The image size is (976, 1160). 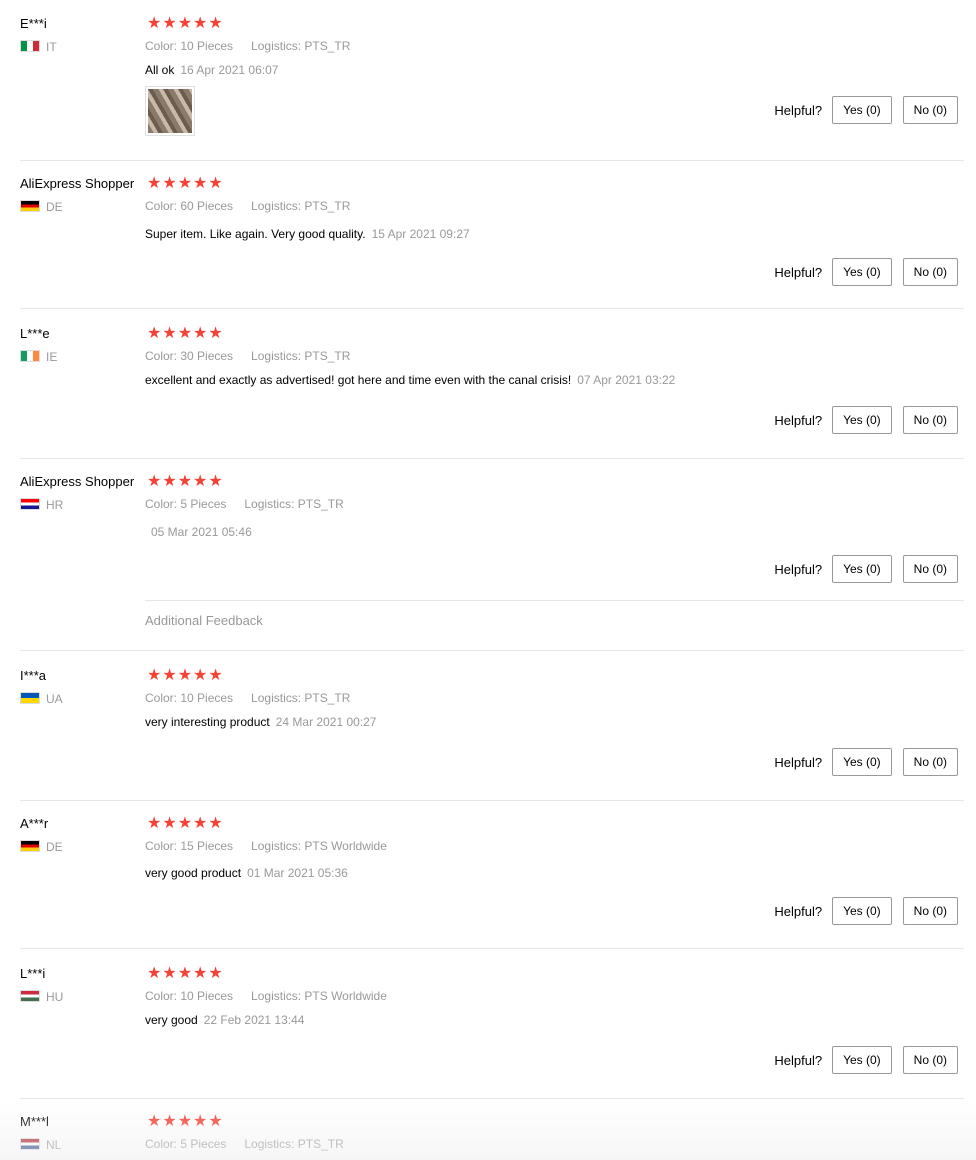 What do you see at coordinates (229, 70) in the screenshot?
I see `review-date: 16 Apr 2021 06:07` at bounding box center [229, 70].